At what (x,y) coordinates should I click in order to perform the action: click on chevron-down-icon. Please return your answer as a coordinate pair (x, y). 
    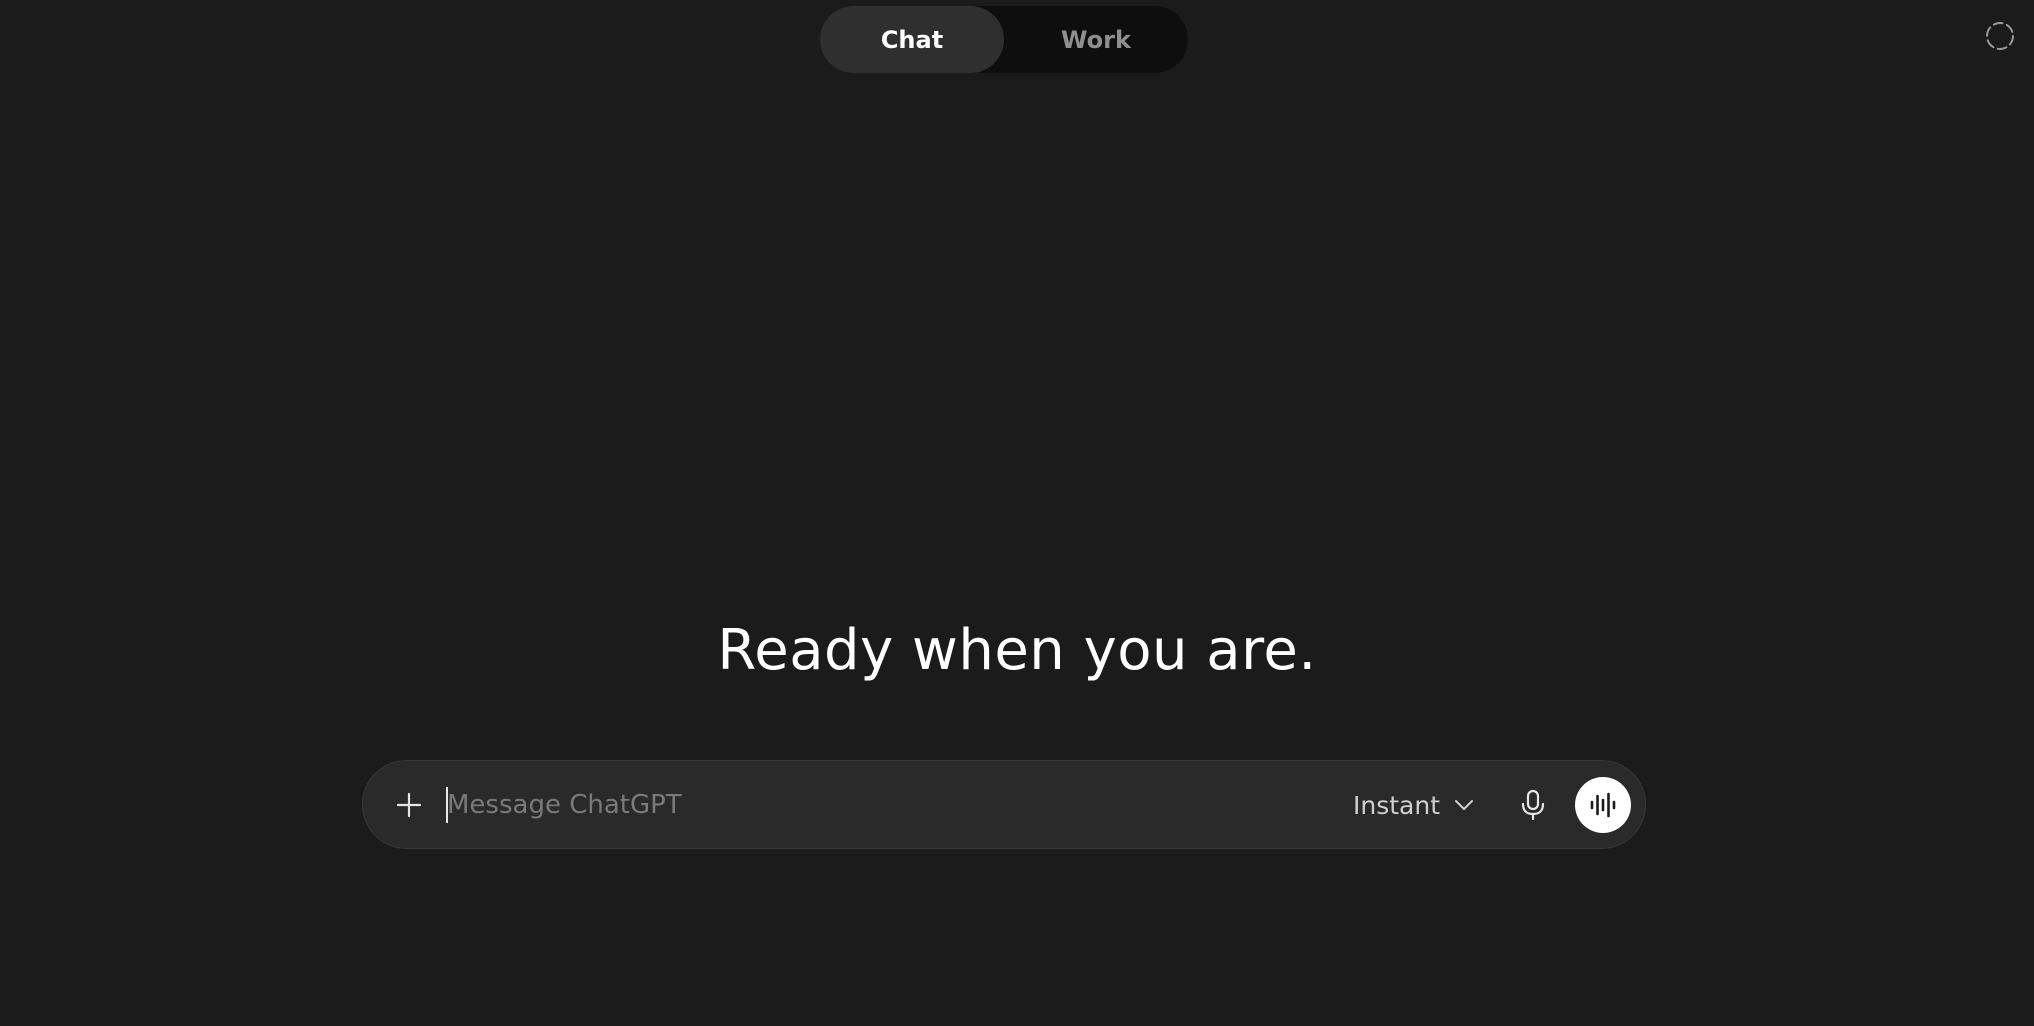
    Looking at the image, I should click on (1464, 805).